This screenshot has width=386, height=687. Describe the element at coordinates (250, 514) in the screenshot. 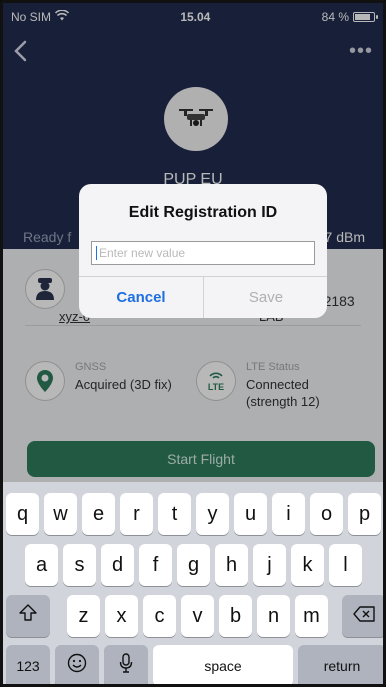

I see `key-u: u` at that location.